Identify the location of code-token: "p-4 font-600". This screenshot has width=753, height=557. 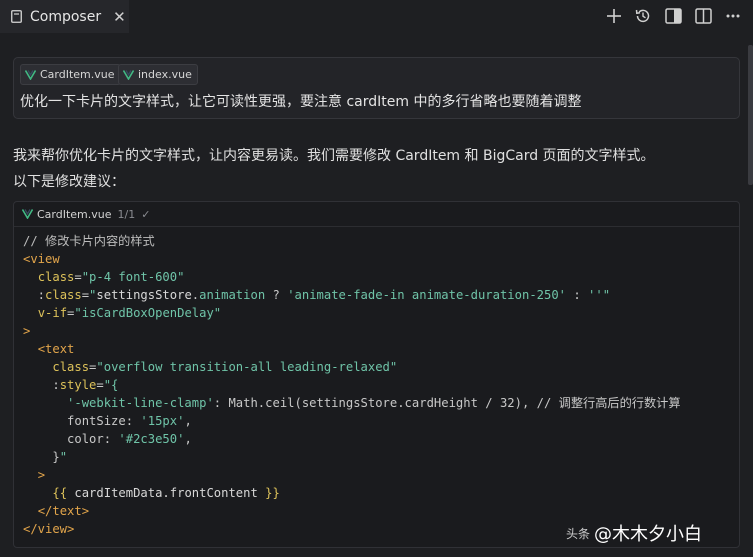
(133, 277).